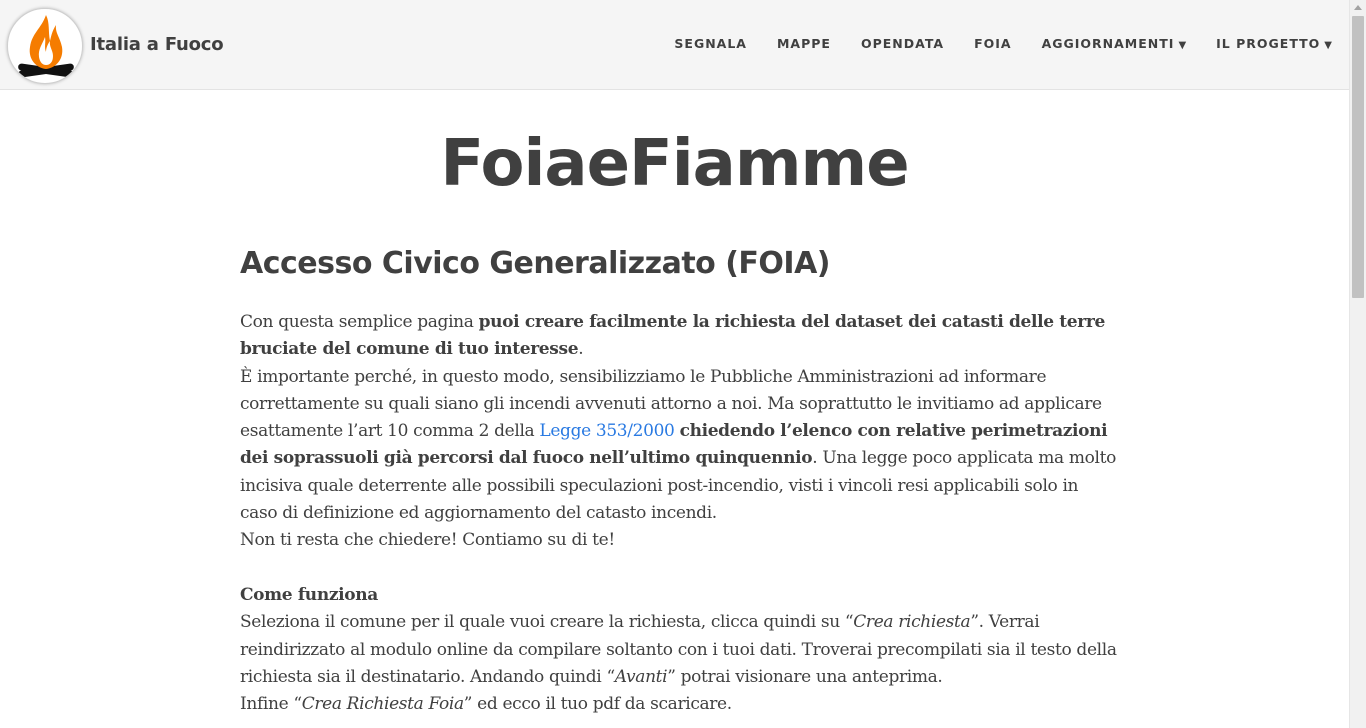 The width and height of the screenshot is (1366, 728). I want to click on text-span: ” potrai visionare una anteprima., so click(805, 676).